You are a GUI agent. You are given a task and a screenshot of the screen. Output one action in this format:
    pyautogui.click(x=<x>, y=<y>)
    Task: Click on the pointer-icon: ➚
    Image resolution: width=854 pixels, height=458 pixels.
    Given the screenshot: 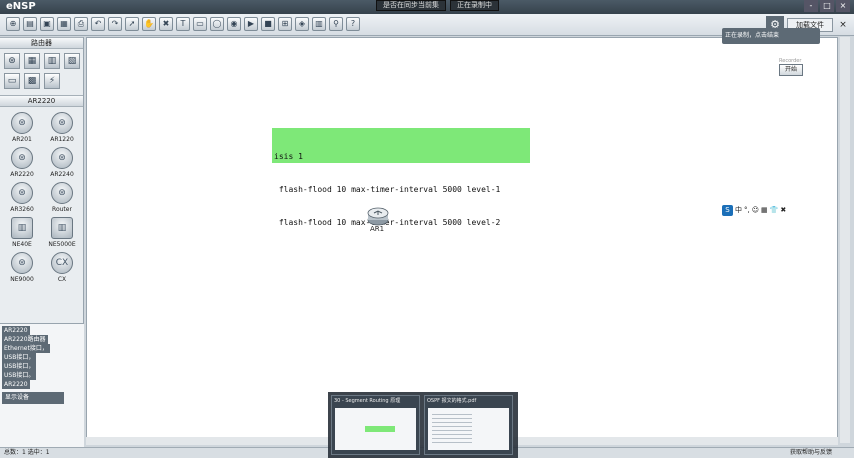 What is the action you would take?
    pyautogui.click(x=132, y=24)
    